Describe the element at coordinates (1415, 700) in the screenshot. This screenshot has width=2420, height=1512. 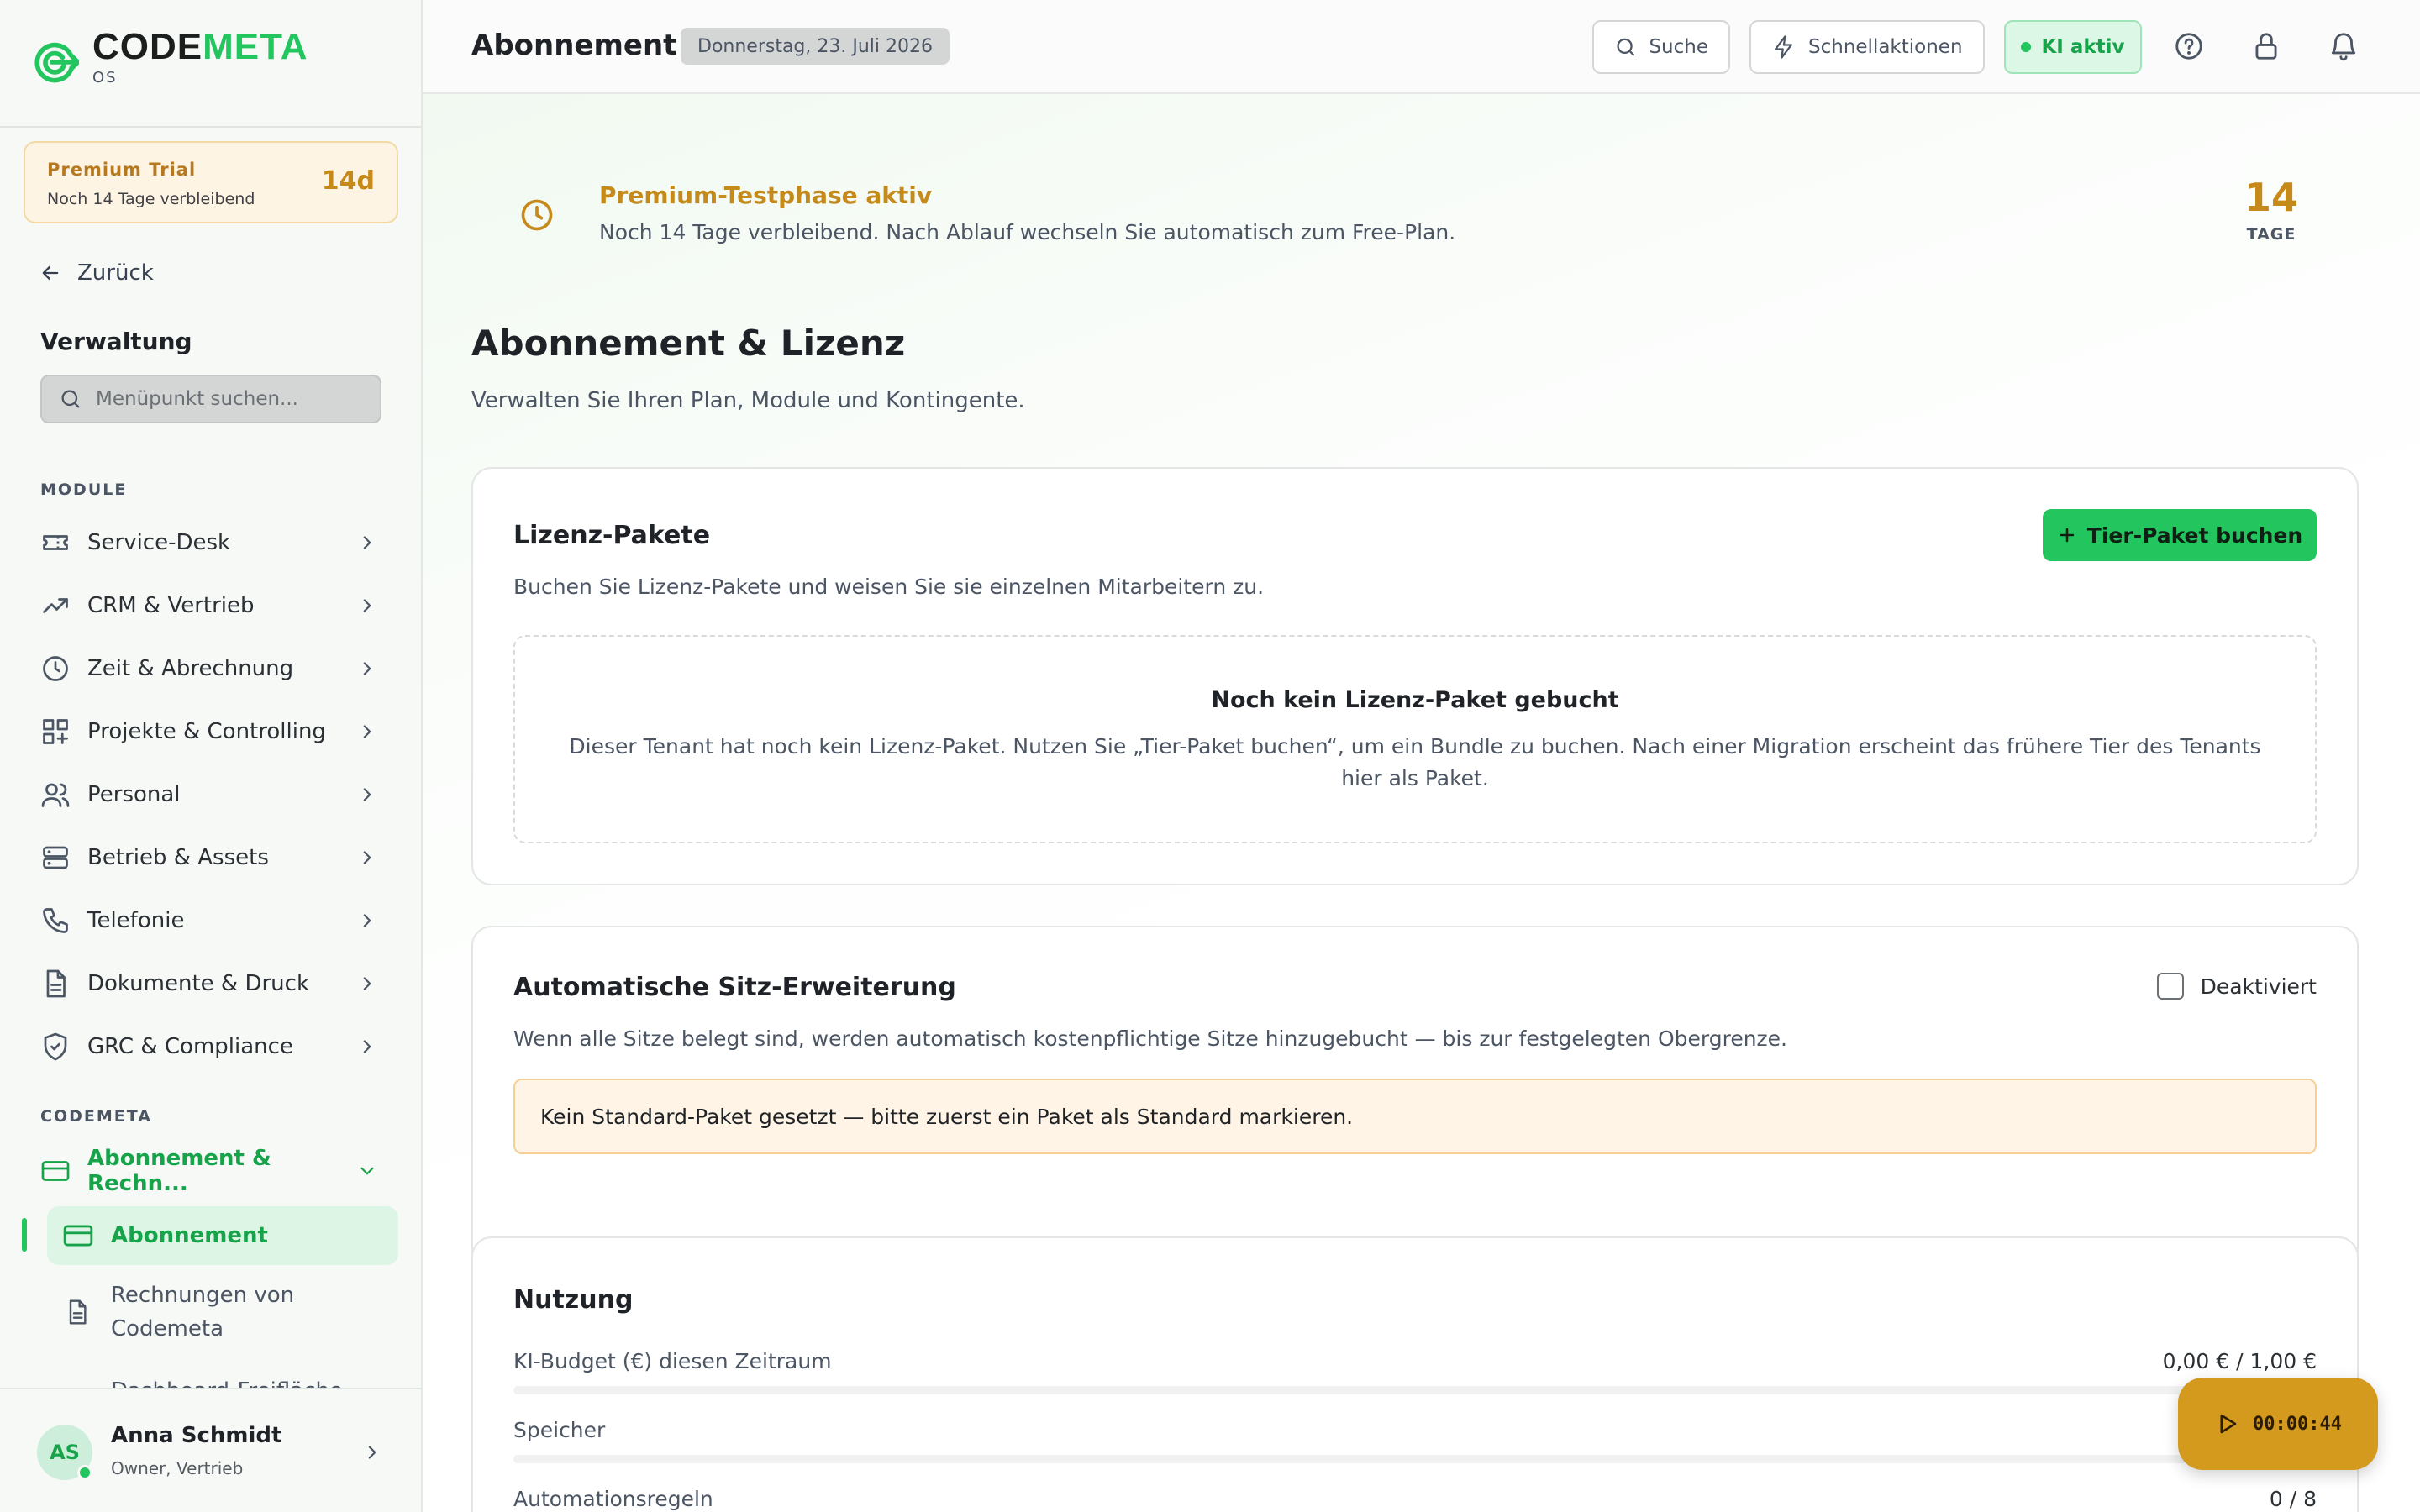
I see `empty-state-title: Noch kein Lizenz-Paket gebucht` at that location.